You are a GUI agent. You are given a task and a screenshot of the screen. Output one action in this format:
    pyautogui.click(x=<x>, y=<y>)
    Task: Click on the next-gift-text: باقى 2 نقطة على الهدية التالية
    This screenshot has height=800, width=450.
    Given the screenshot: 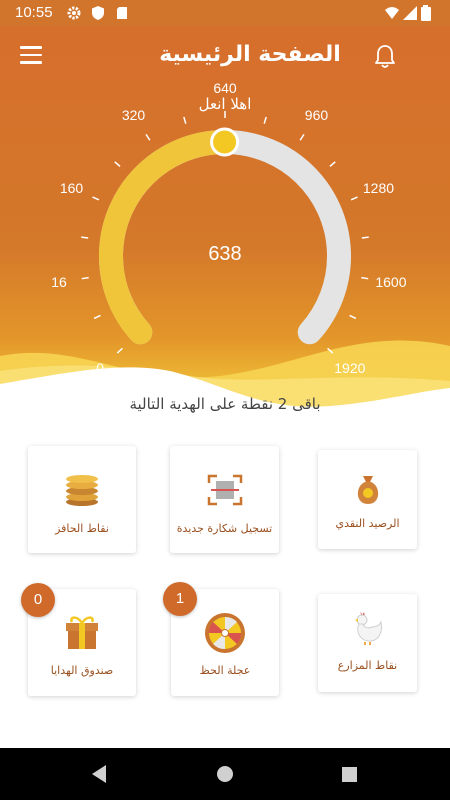 What is the action you would take?
    pyautogui.click(x=225, y=404)
    